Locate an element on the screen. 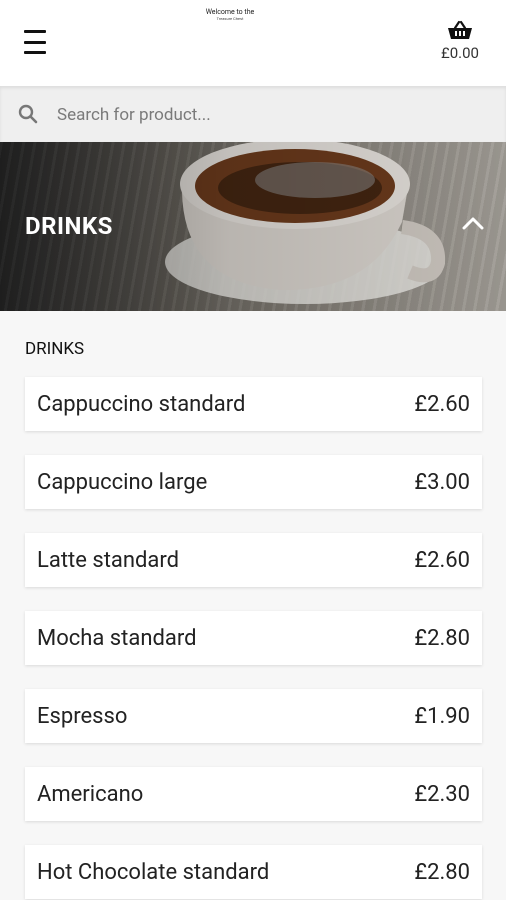 The image size is (506, 900). product-price: £2.30 is located at coordinates (442, 794).